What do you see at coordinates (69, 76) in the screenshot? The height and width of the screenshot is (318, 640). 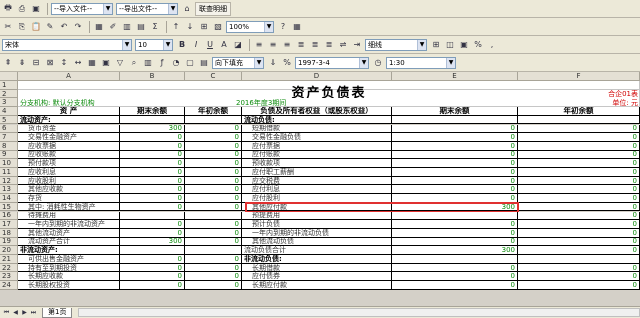 I see `column-header-a: A` at bounding box center [69, 76].